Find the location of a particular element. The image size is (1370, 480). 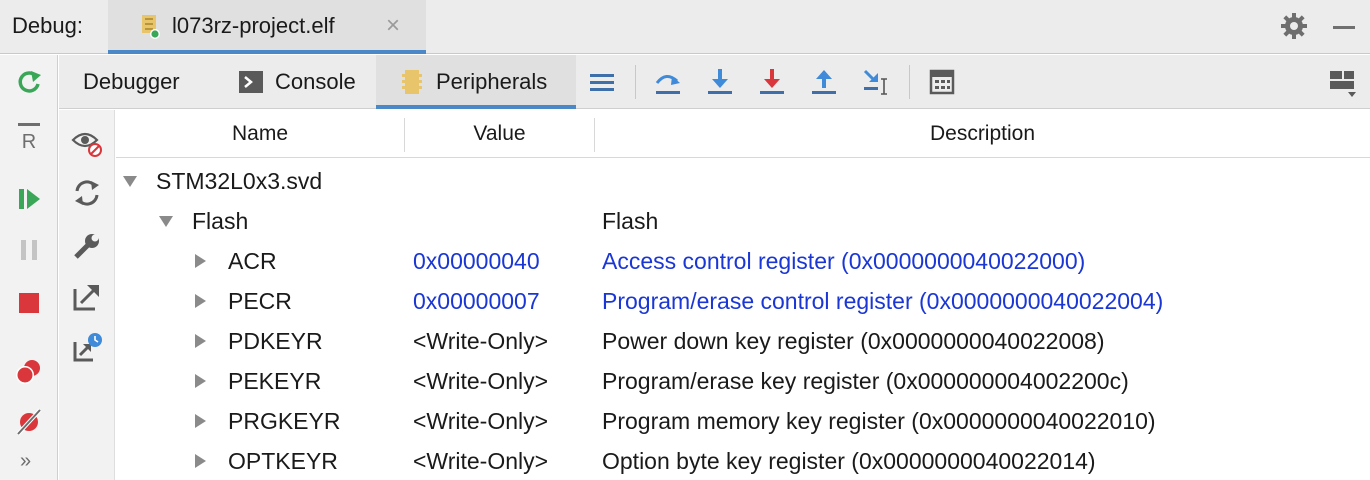

export-later-icon is located at coordinates (87, 348).